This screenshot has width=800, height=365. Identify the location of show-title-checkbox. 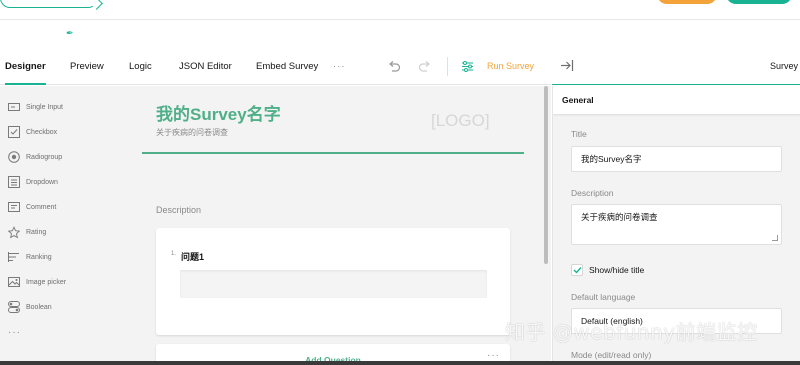
(577, 270).